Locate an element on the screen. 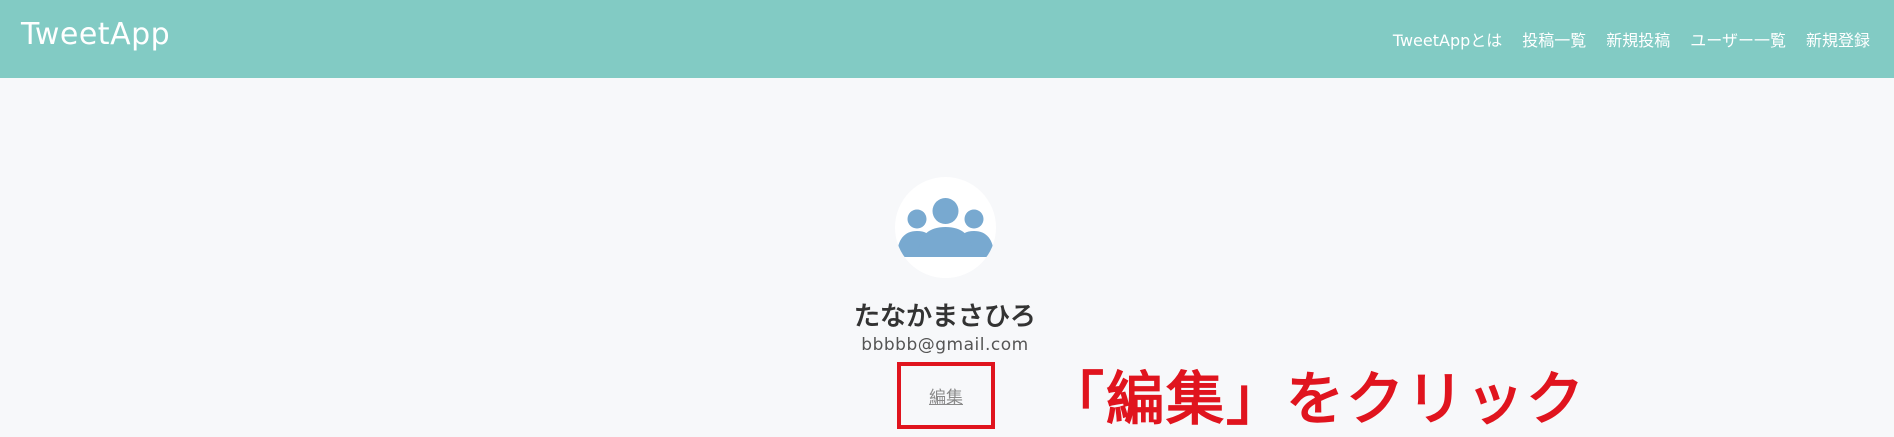 The image size is (1894, 437). edit-link: 編集 is located at coordinates (946, 395).